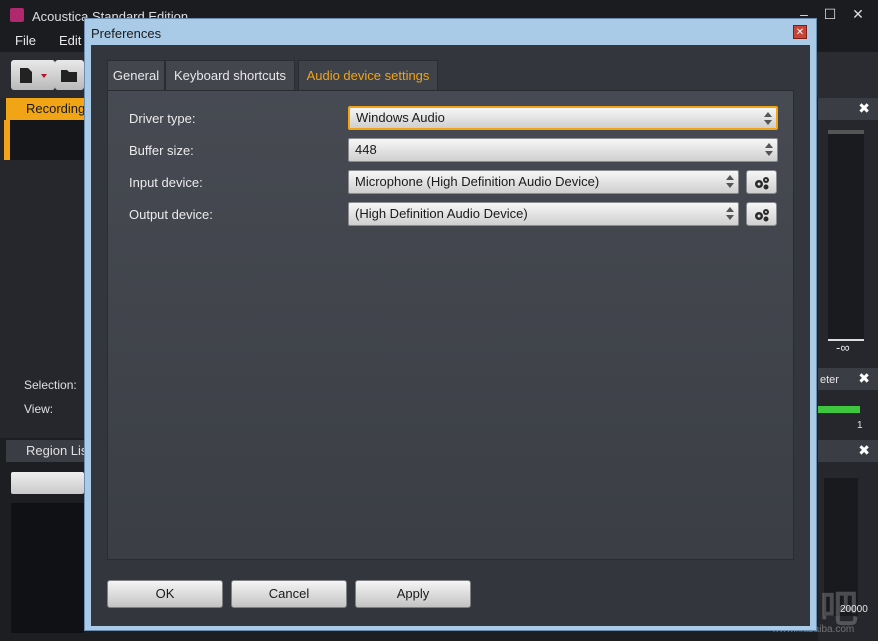 The height and width of the screenshot is (641, 878). What do you see at coordinates (441, 213) in the screenshot?
I see `output-device-value: (High Definition Audio Device)` at bounding box center [441, 213].